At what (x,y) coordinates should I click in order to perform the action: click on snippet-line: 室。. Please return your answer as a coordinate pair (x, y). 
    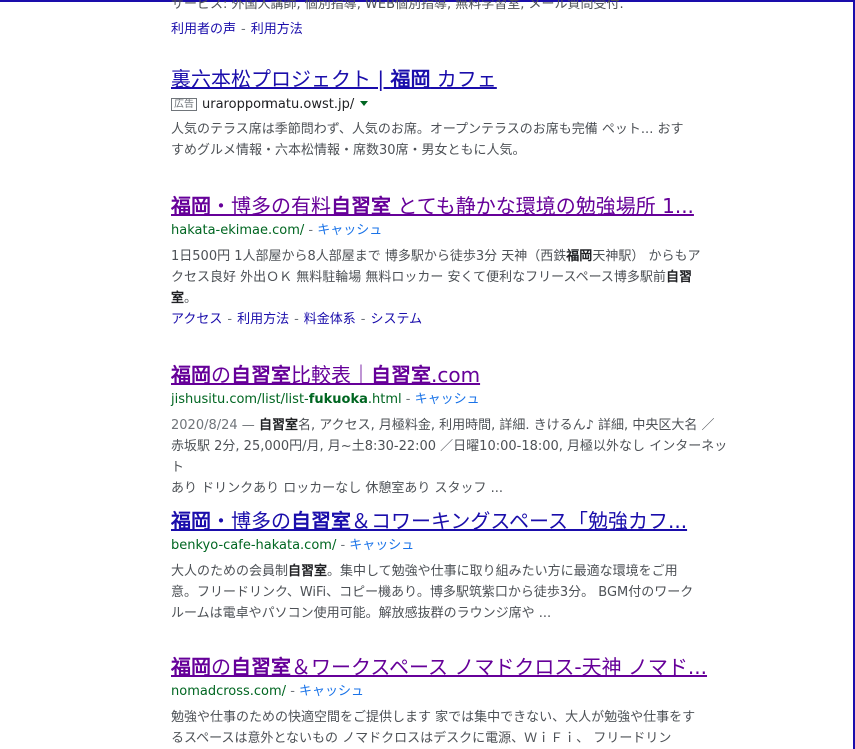
    Looking at the image, I should click on (184, 298).